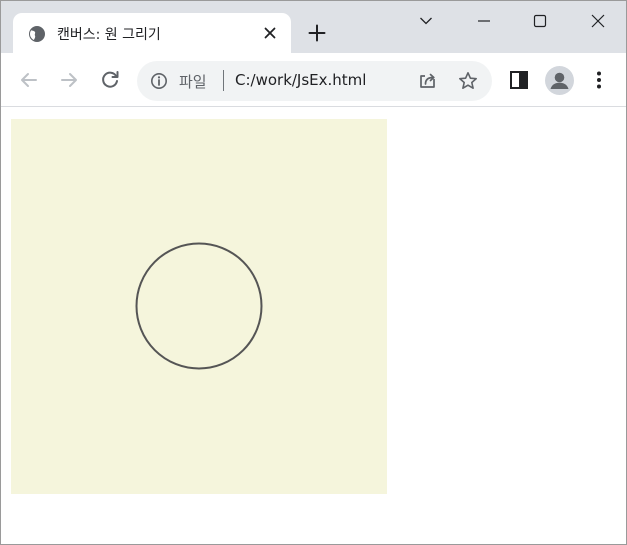 The width and height of the screenshot is (627, 545). I want to click on address-bar: 파일 C:/work/JsEx.html, so click(314, 81).